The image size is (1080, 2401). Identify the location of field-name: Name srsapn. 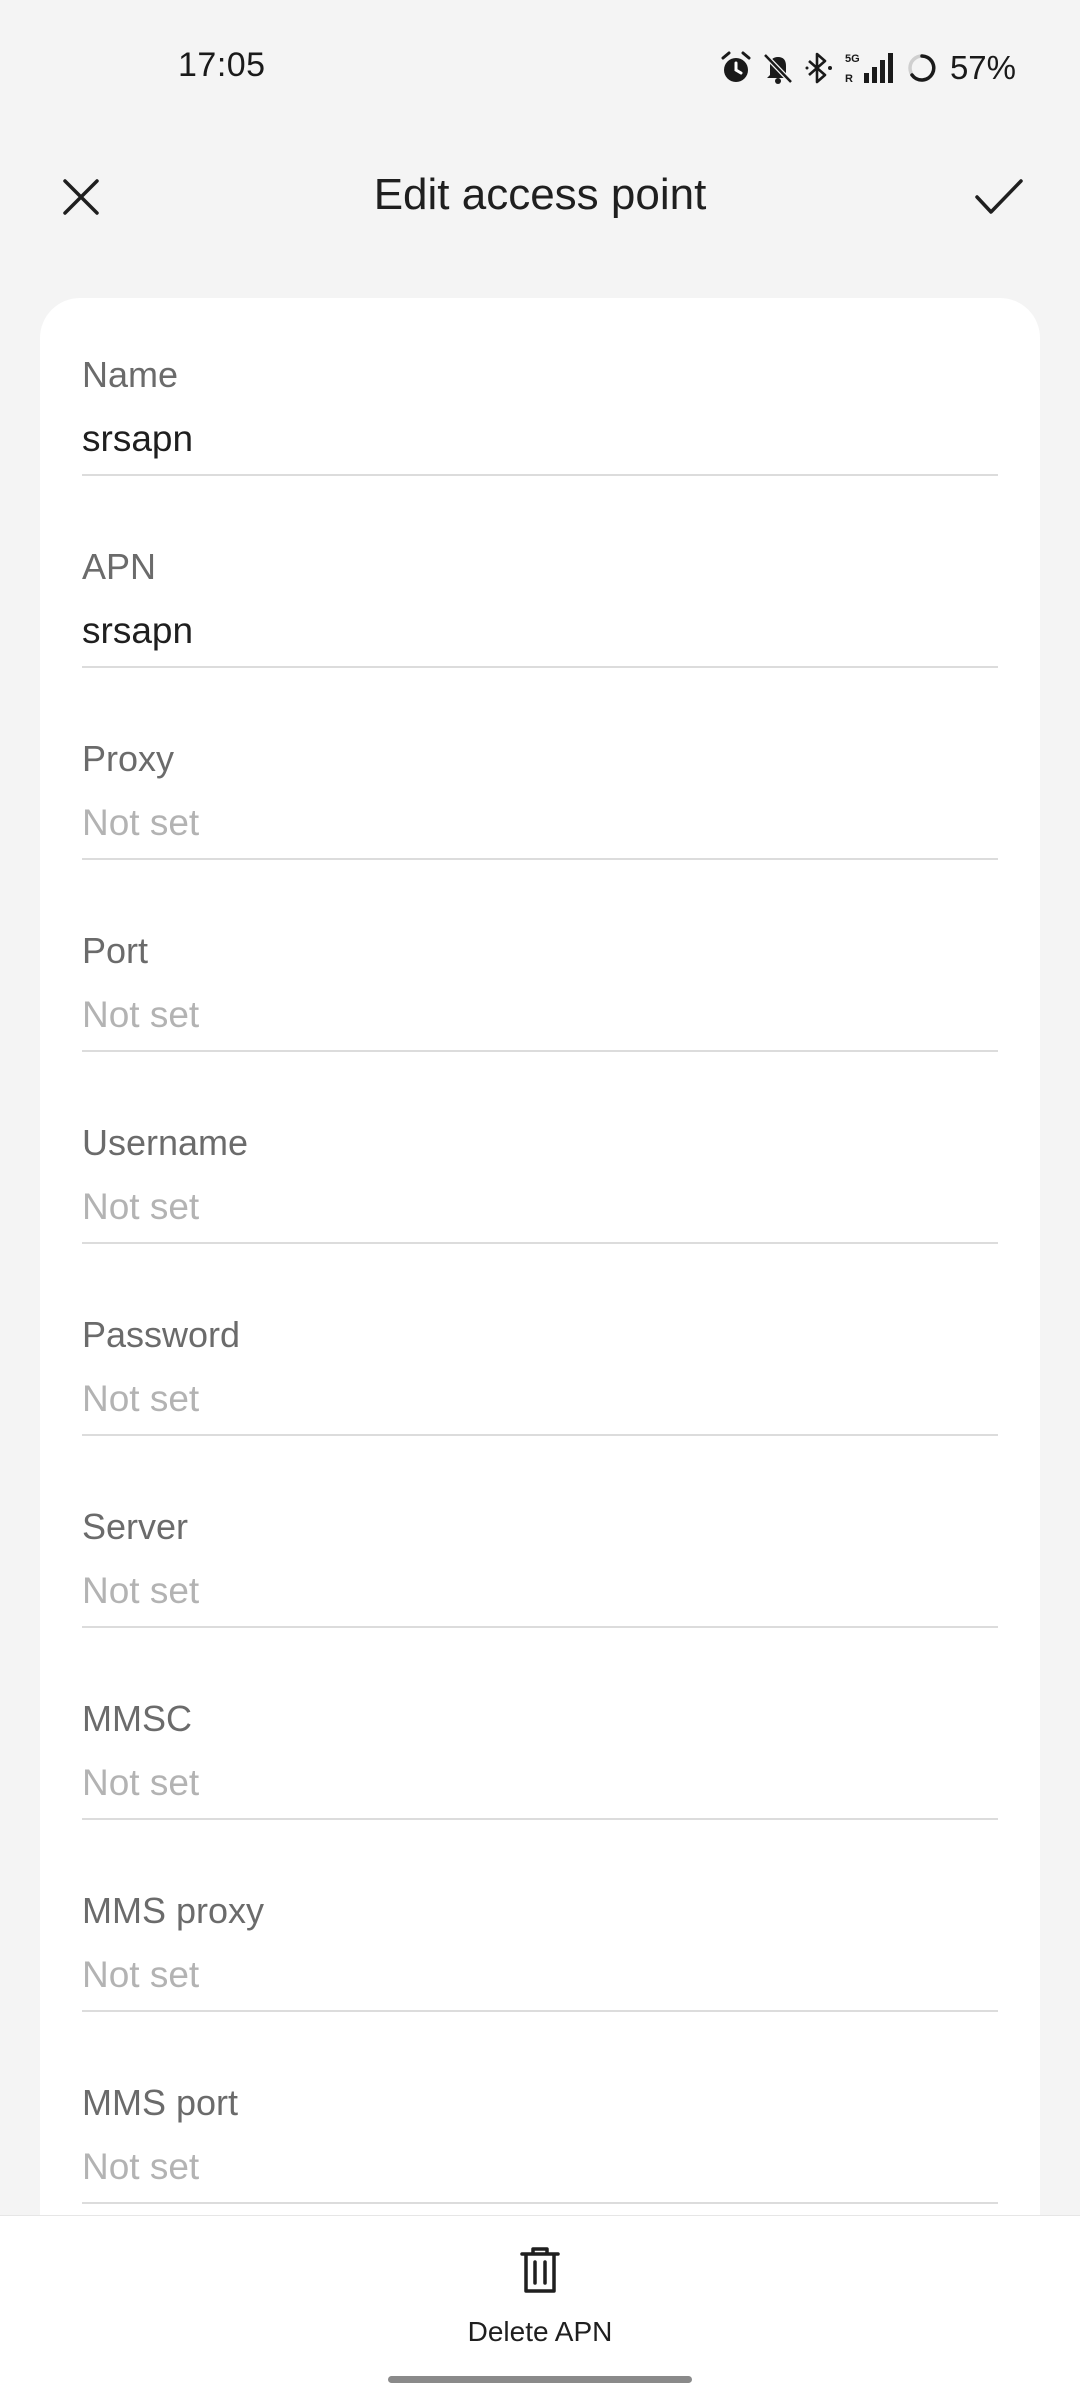
(540, 394).